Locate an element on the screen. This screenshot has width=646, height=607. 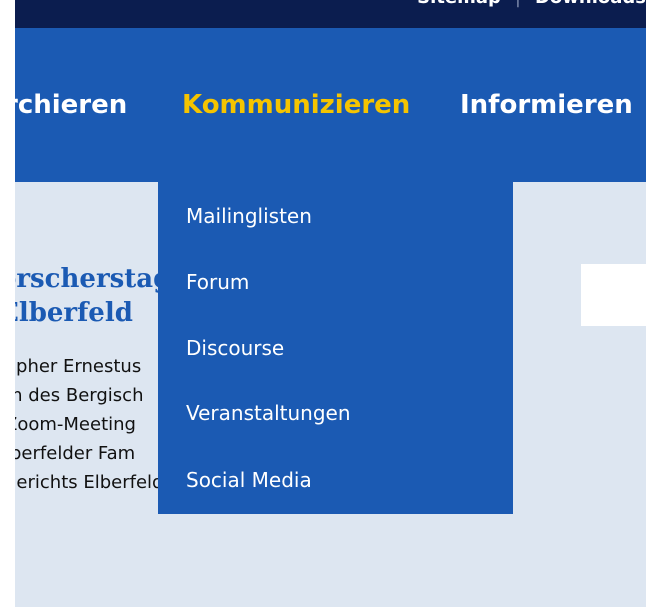
sitemap-link: Sitemap is located at coordinates (459, 4).